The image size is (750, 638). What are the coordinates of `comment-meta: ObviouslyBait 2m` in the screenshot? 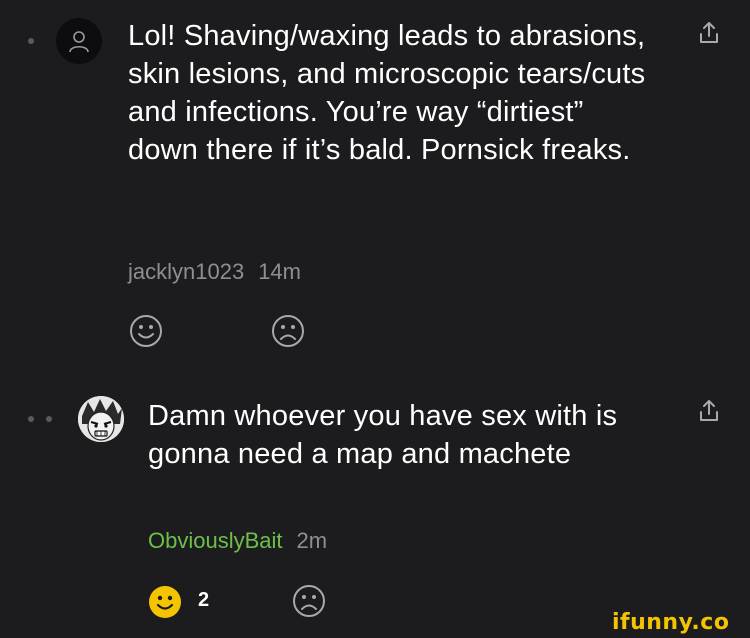 It's located at (237, 541).